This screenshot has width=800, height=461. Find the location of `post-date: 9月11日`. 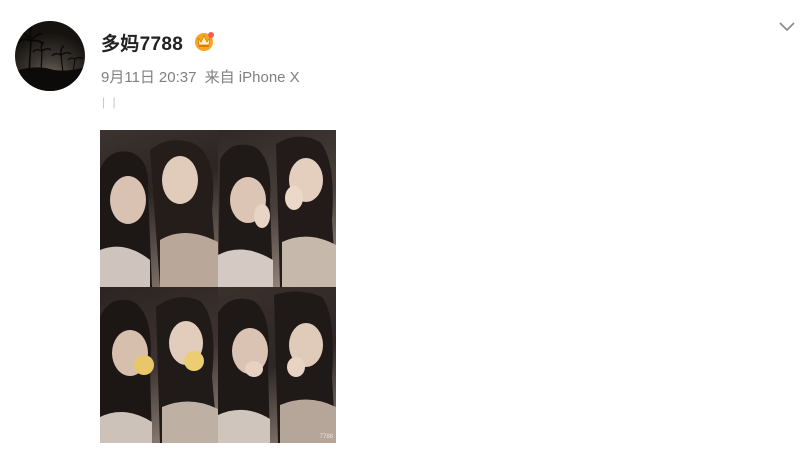

post-date: 9月11日 is located at coordinates (128, 77).